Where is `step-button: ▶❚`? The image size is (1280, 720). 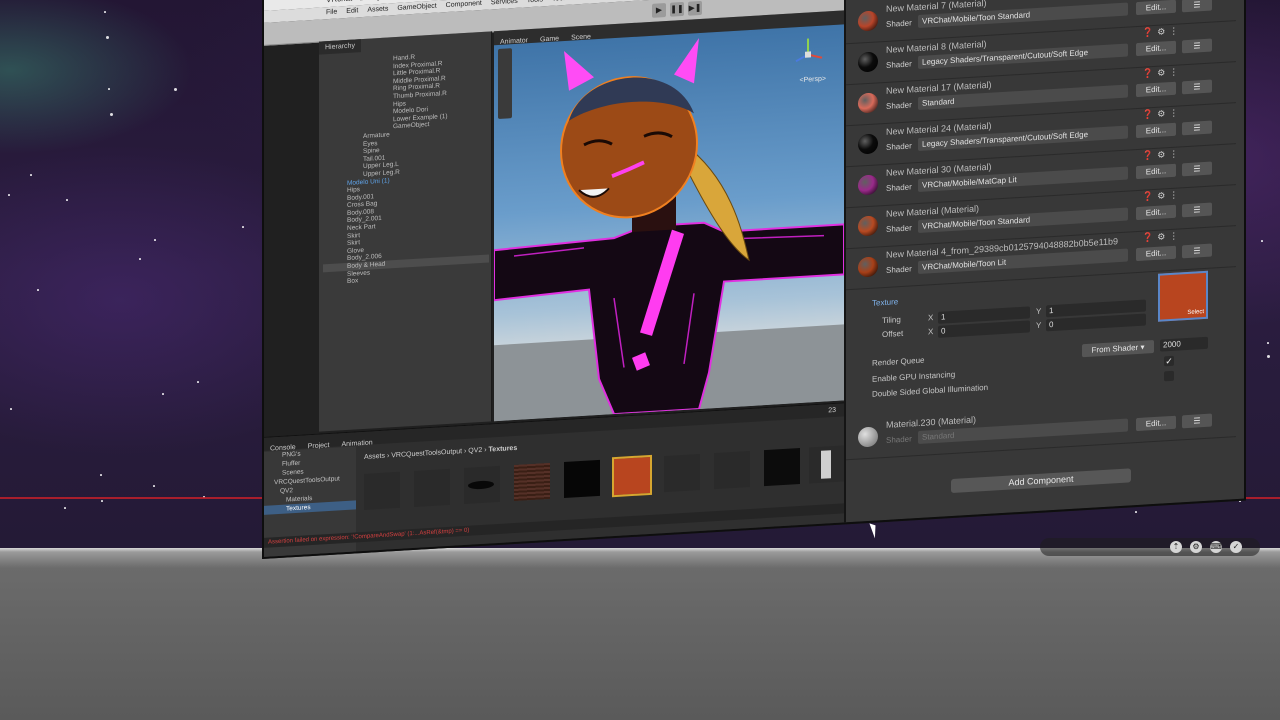 step-button: ▶❚ is located at coordinates (695, 8).